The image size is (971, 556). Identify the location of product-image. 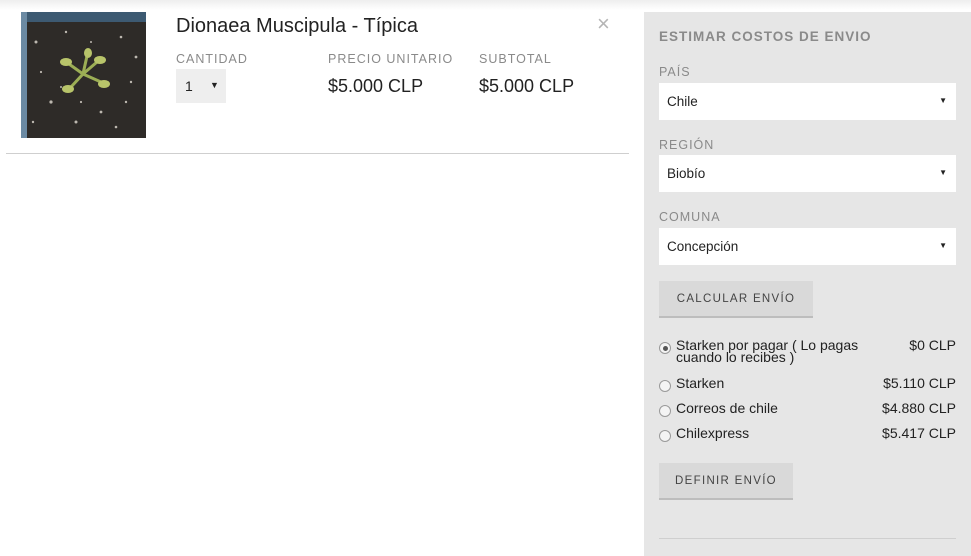
(83, 75).